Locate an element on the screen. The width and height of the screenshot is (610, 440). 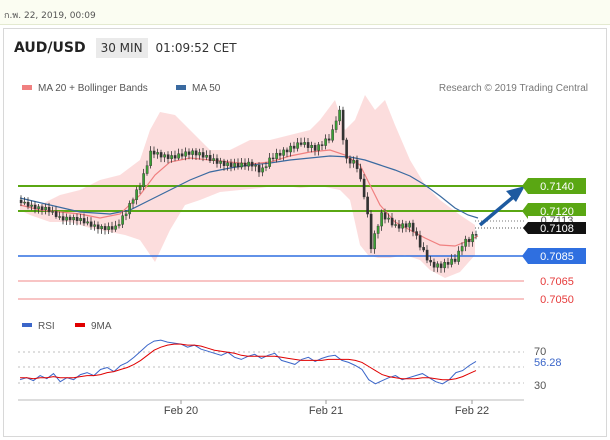
ma50-legend-swatch is located at coordinates (181, 87).